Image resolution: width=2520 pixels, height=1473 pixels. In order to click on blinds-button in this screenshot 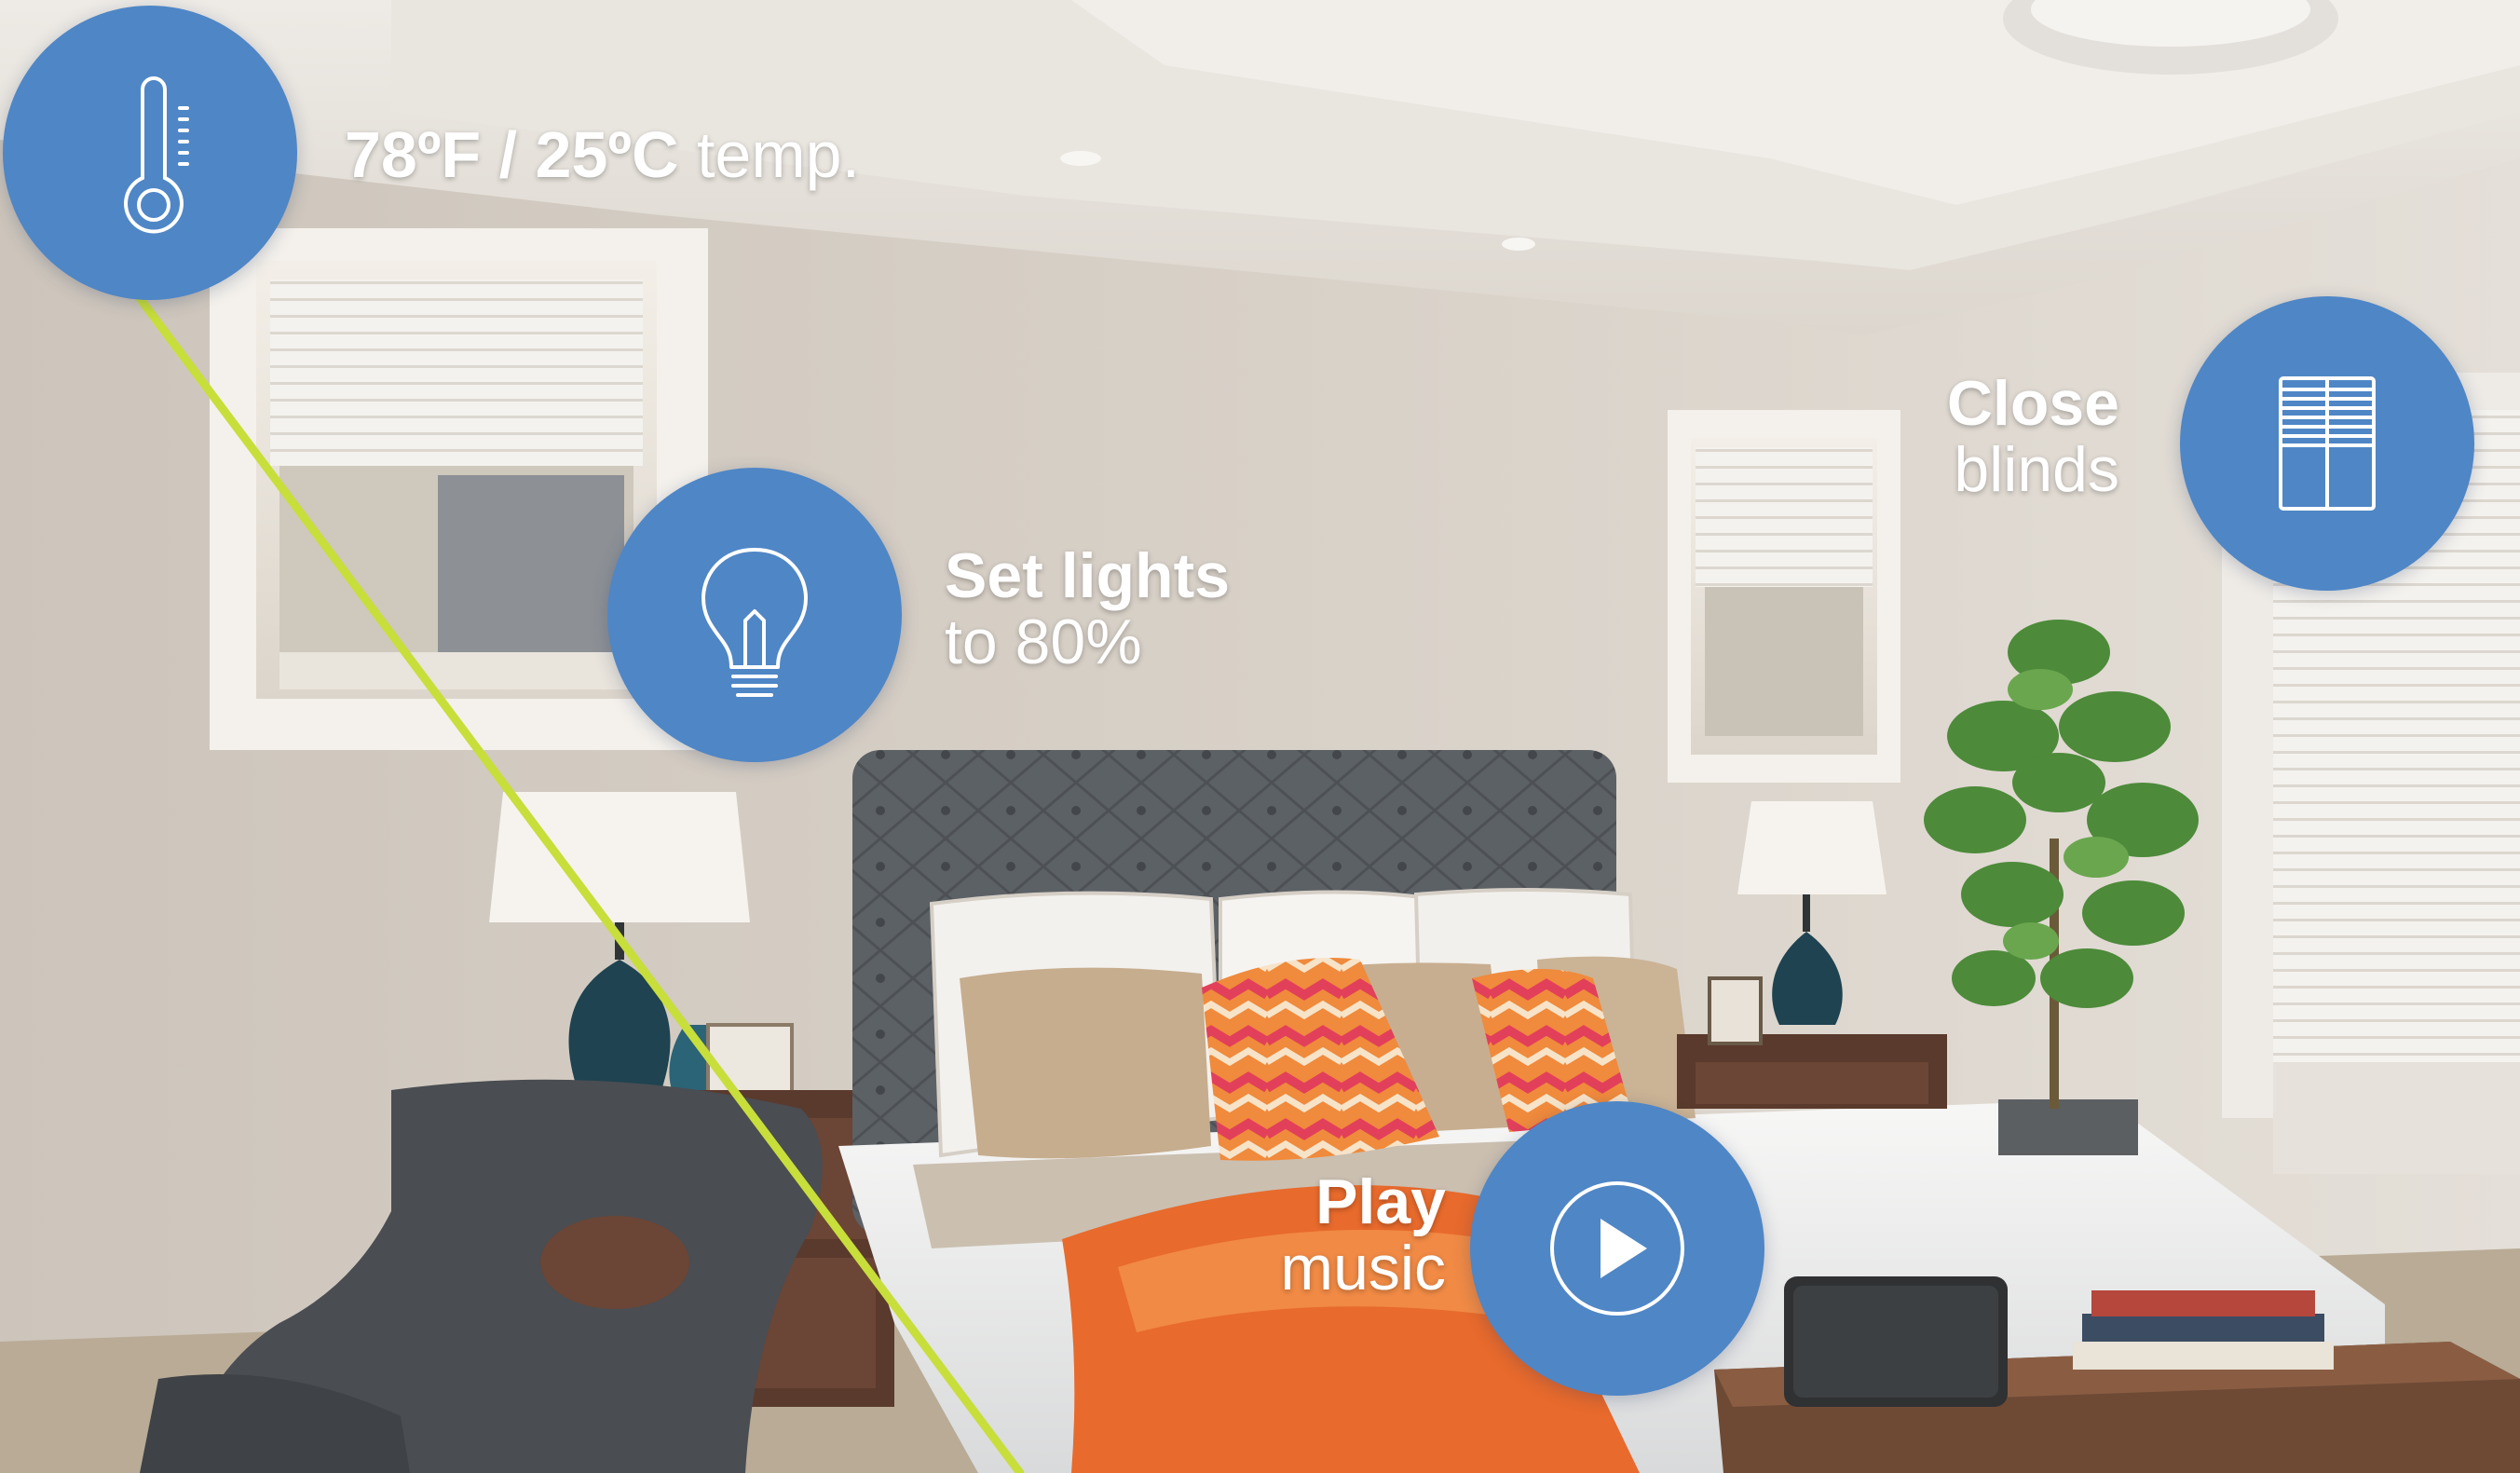, I will do `click(2327, 443)`.